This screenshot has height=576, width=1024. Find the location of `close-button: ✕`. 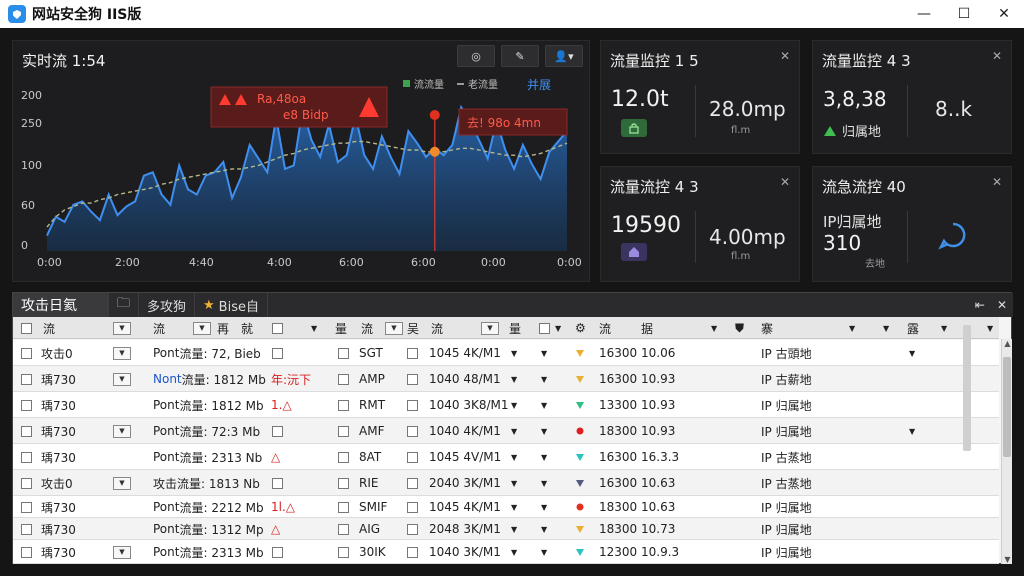

close-button: ✕ is located at coordinates (1004, 14).